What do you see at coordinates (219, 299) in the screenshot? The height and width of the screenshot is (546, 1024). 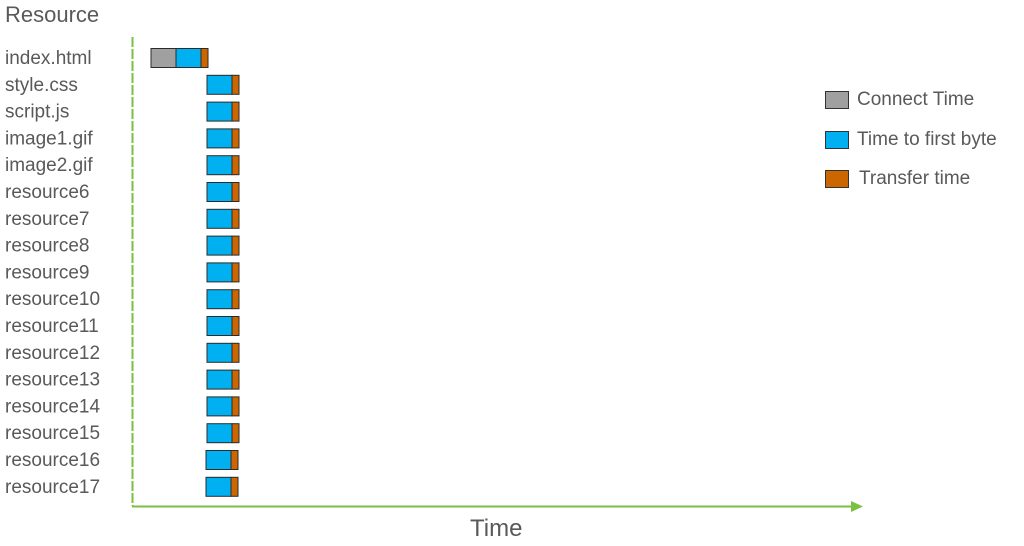 I see `bar-time-to-first-byte-resource10` at bounding box center [219, 299].